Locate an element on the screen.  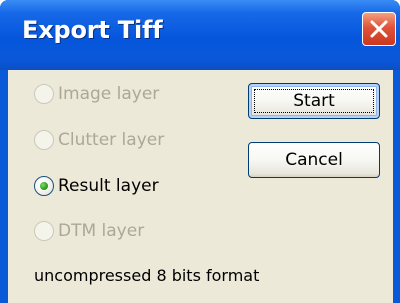
cancel-button: Cancel is located at coordinates (314, 160).